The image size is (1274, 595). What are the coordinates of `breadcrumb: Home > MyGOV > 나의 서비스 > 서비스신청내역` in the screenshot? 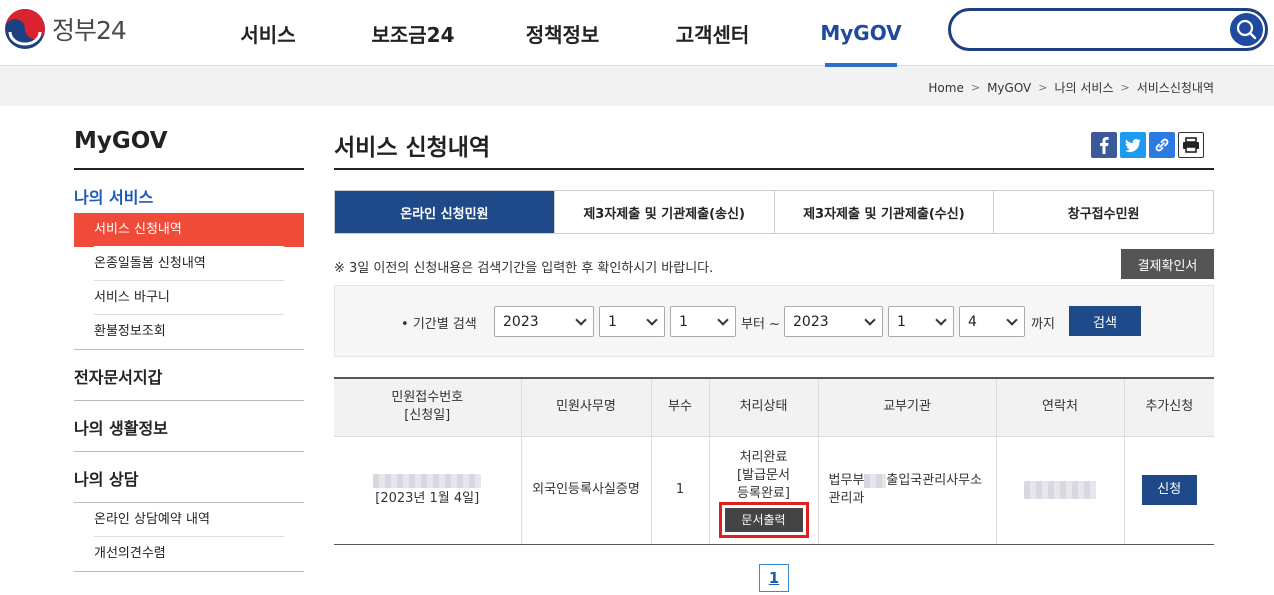 It's located at (1071, 87).